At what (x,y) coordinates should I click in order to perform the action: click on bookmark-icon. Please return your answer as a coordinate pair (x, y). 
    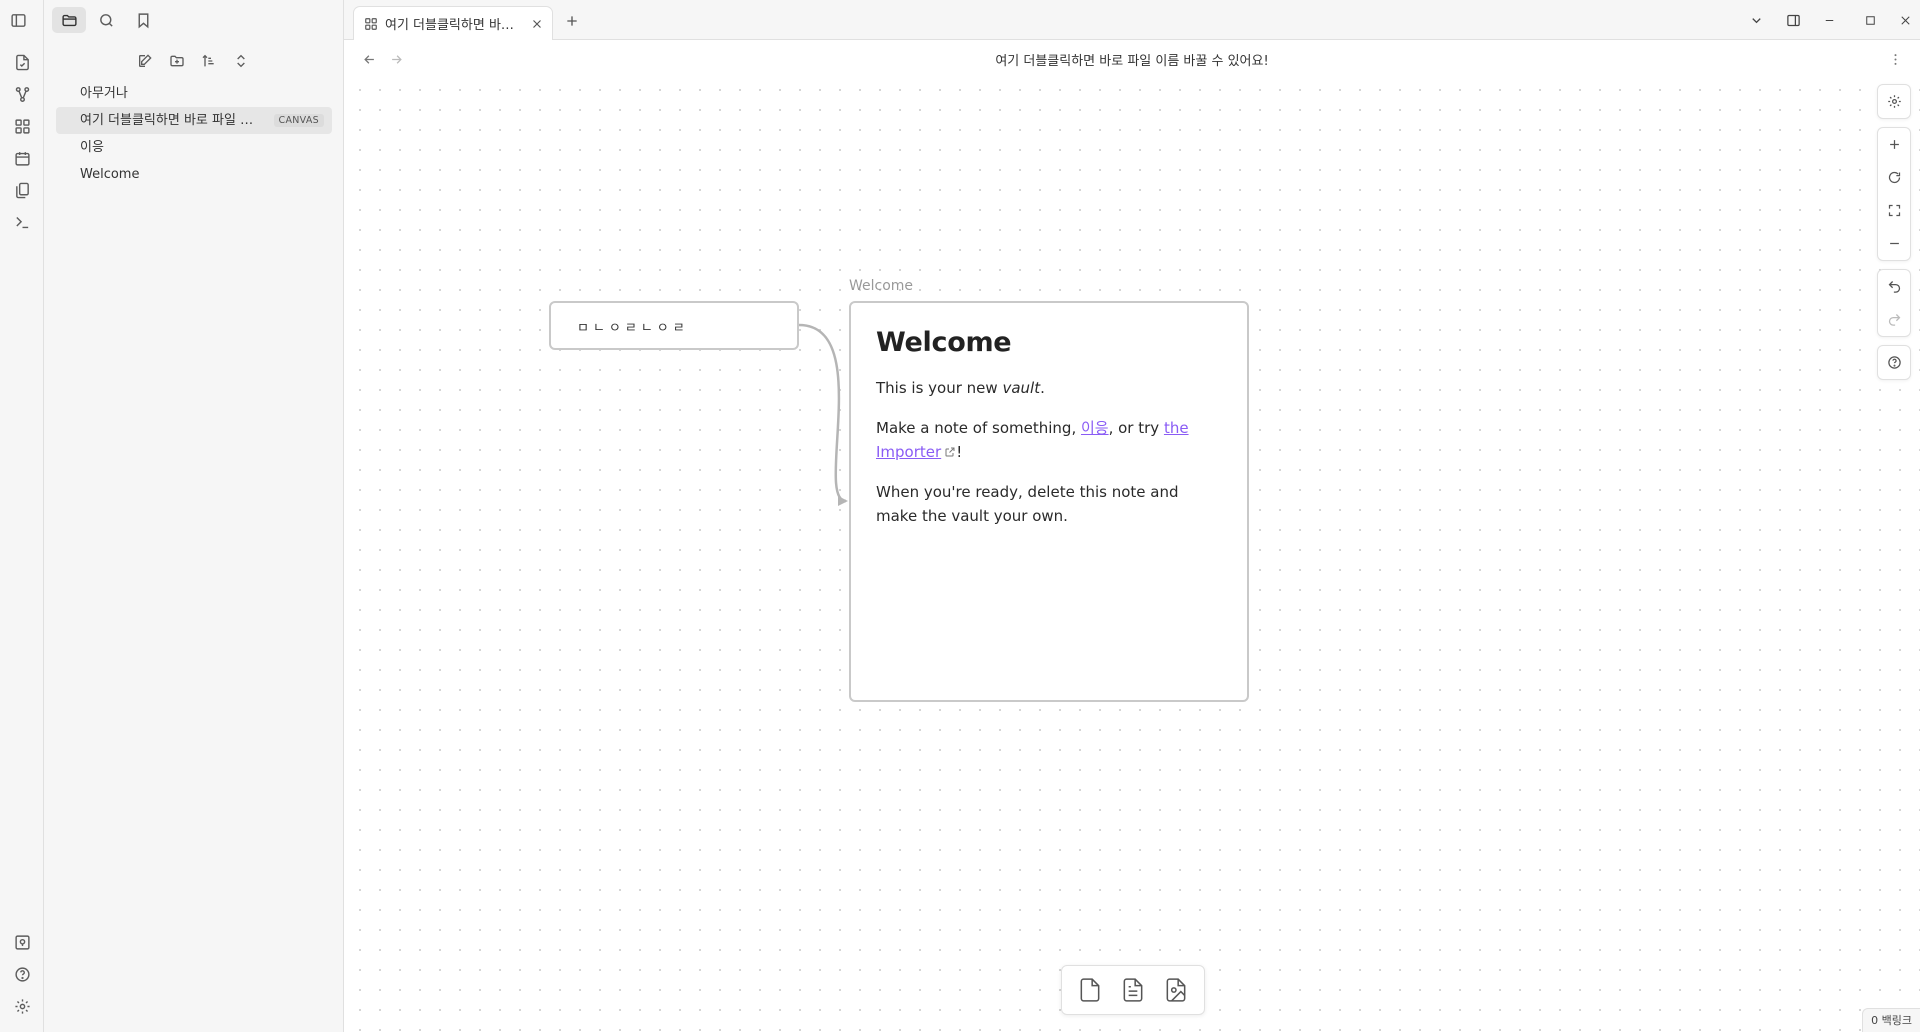
    Looking at the image, I should click on (143, 20).